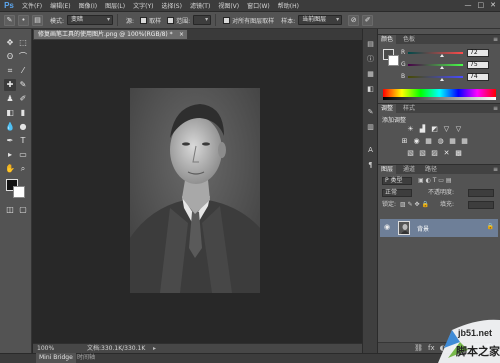 This screenshot has height=363, width=500. I want to click on grayscale-ramp, so click(439, 98).